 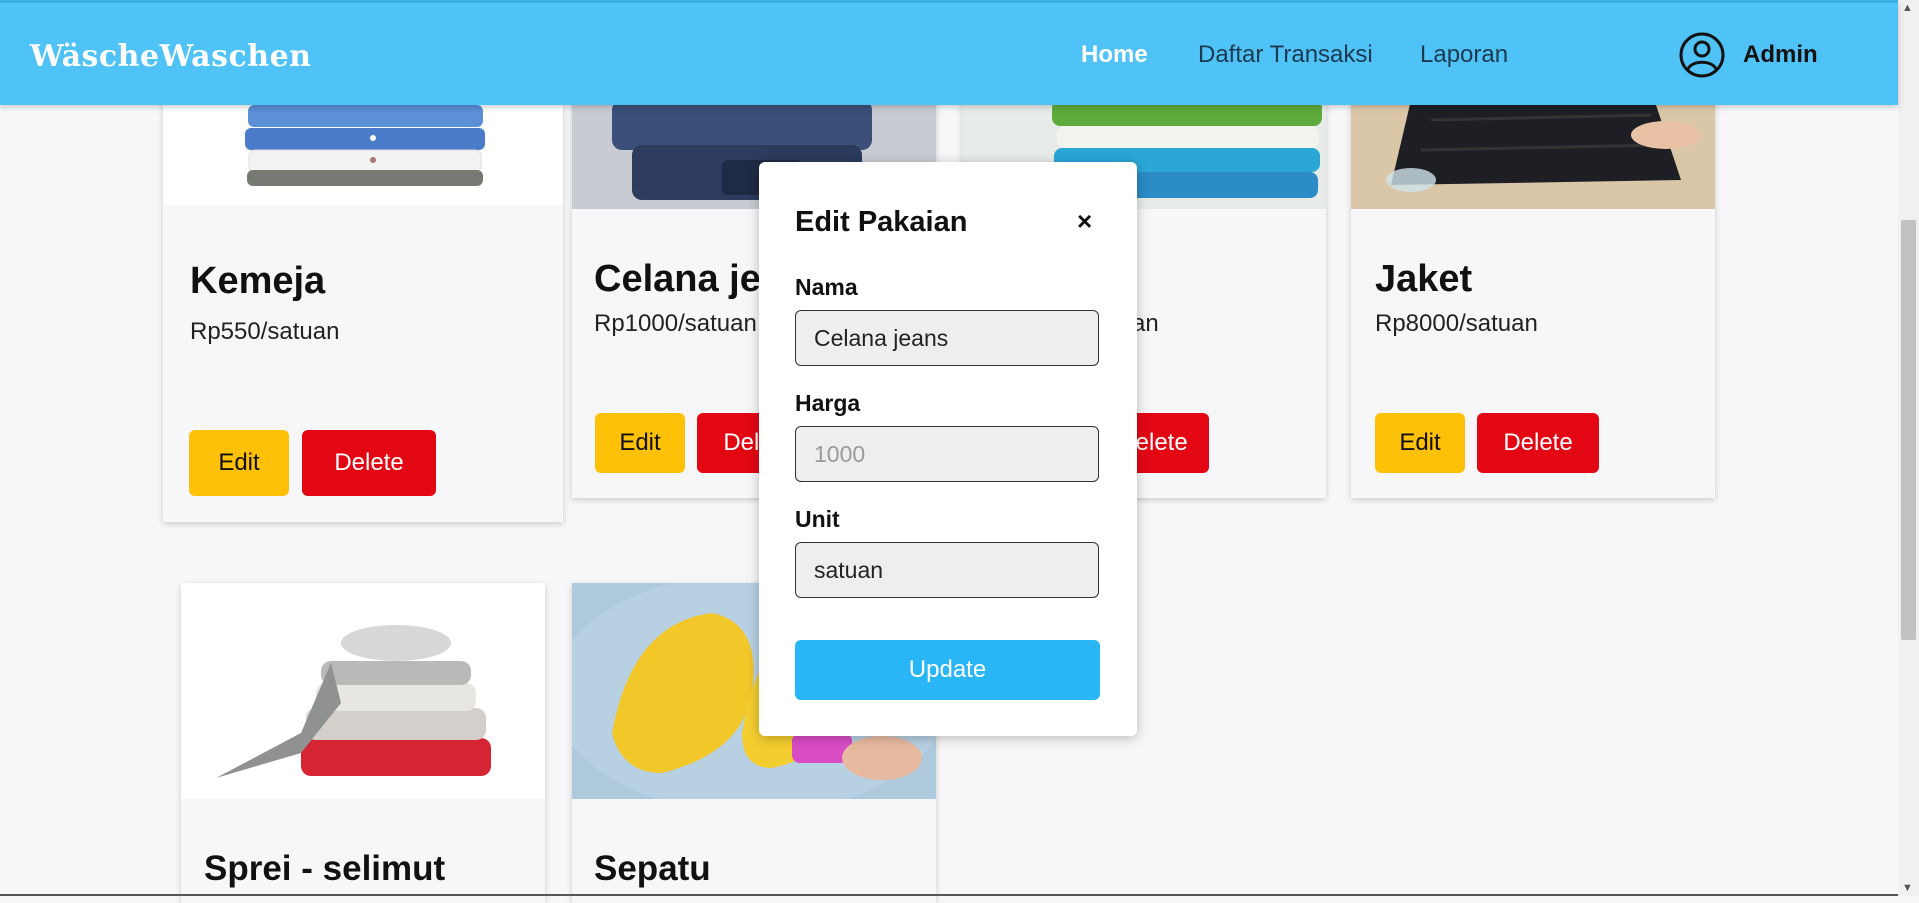 What do you see at coordinates (363, 691) in the screenshot?
I see `product-image-sprei-selimut` at bounding box center [363, 691].